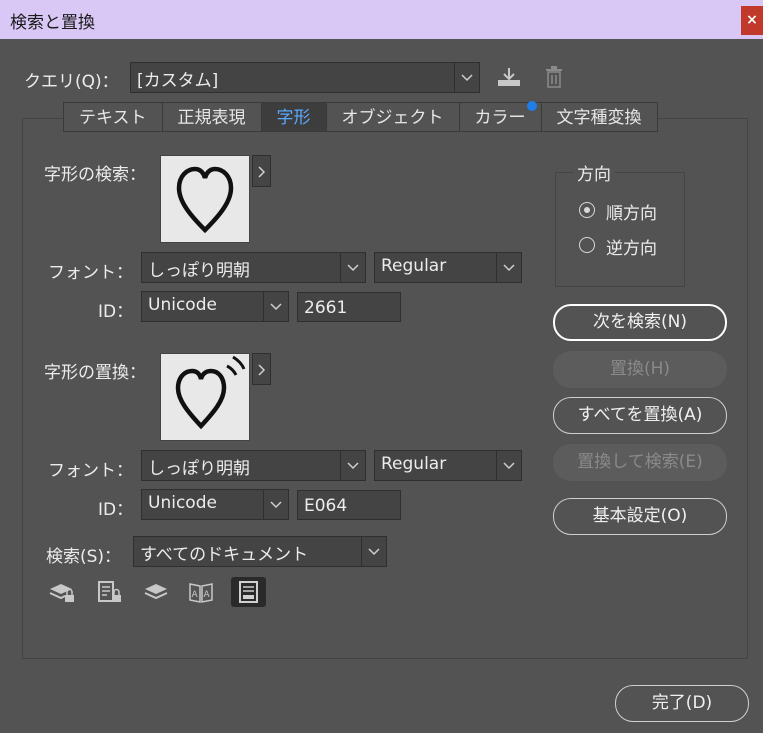 The height and width of the screenshot is (733, 763). What do you see at coordinates (202, 594) in the screenshot?
I see `master-pages-icon: AA` at bounding box center [202, 594].